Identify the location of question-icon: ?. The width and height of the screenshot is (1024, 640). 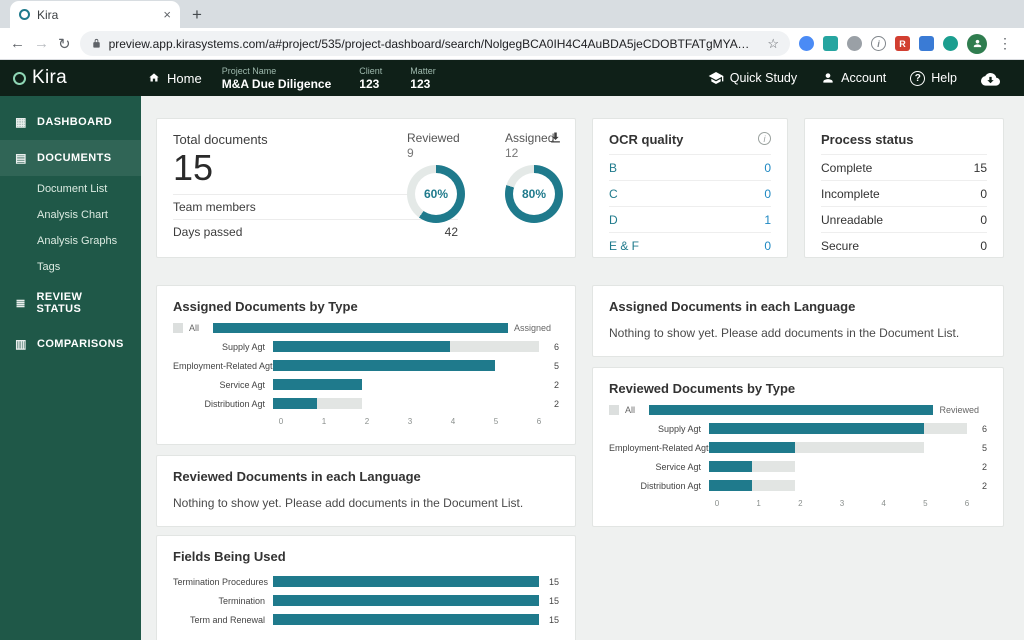
(918, 78).